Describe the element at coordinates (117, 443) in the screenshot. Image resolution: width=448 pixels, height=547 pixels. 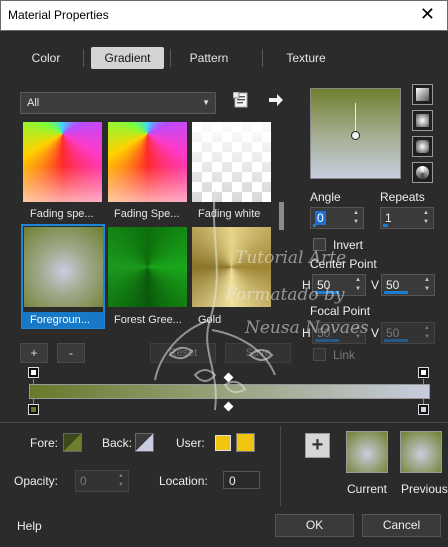
I see `back-label: Back:` at that location.